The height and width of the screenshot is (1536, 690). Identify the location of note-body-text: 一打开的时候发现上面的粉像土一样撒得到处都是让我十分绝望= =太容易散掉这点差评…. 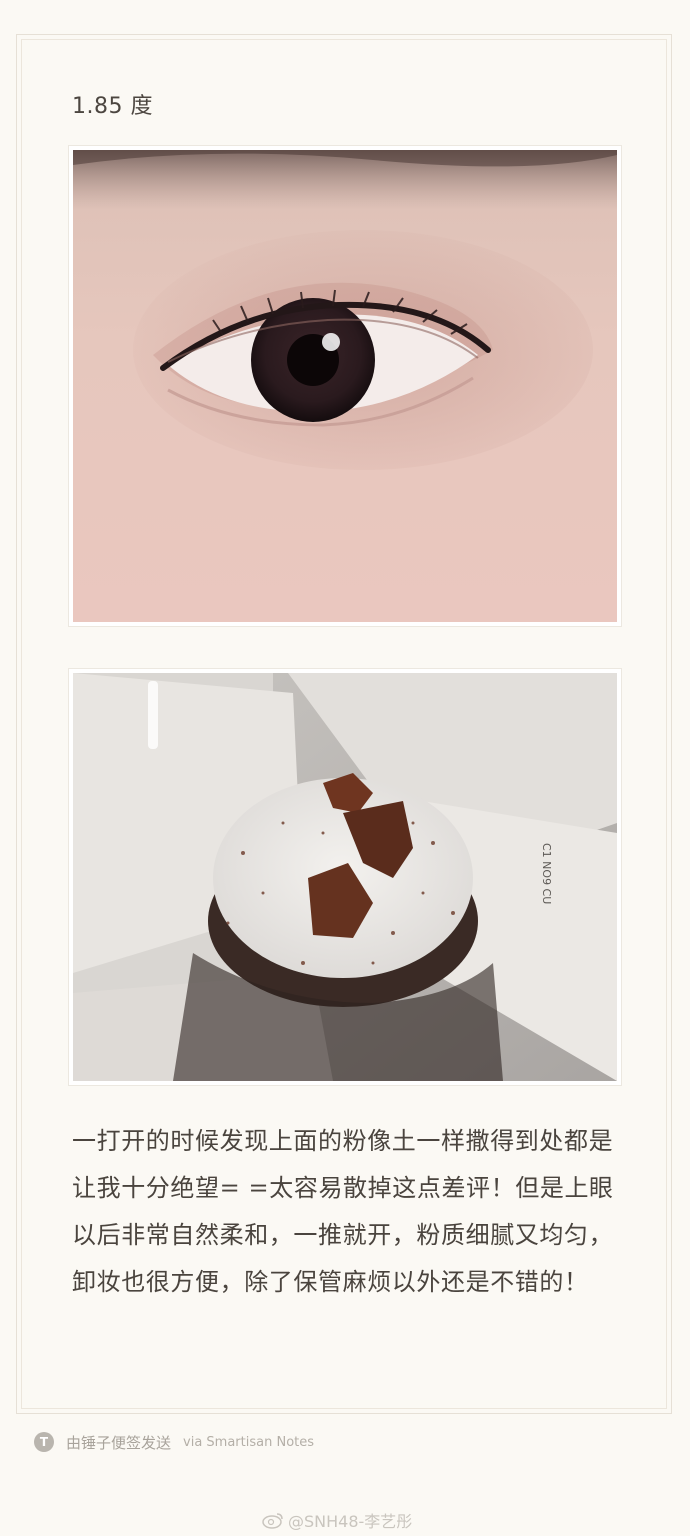
(343, 1211).